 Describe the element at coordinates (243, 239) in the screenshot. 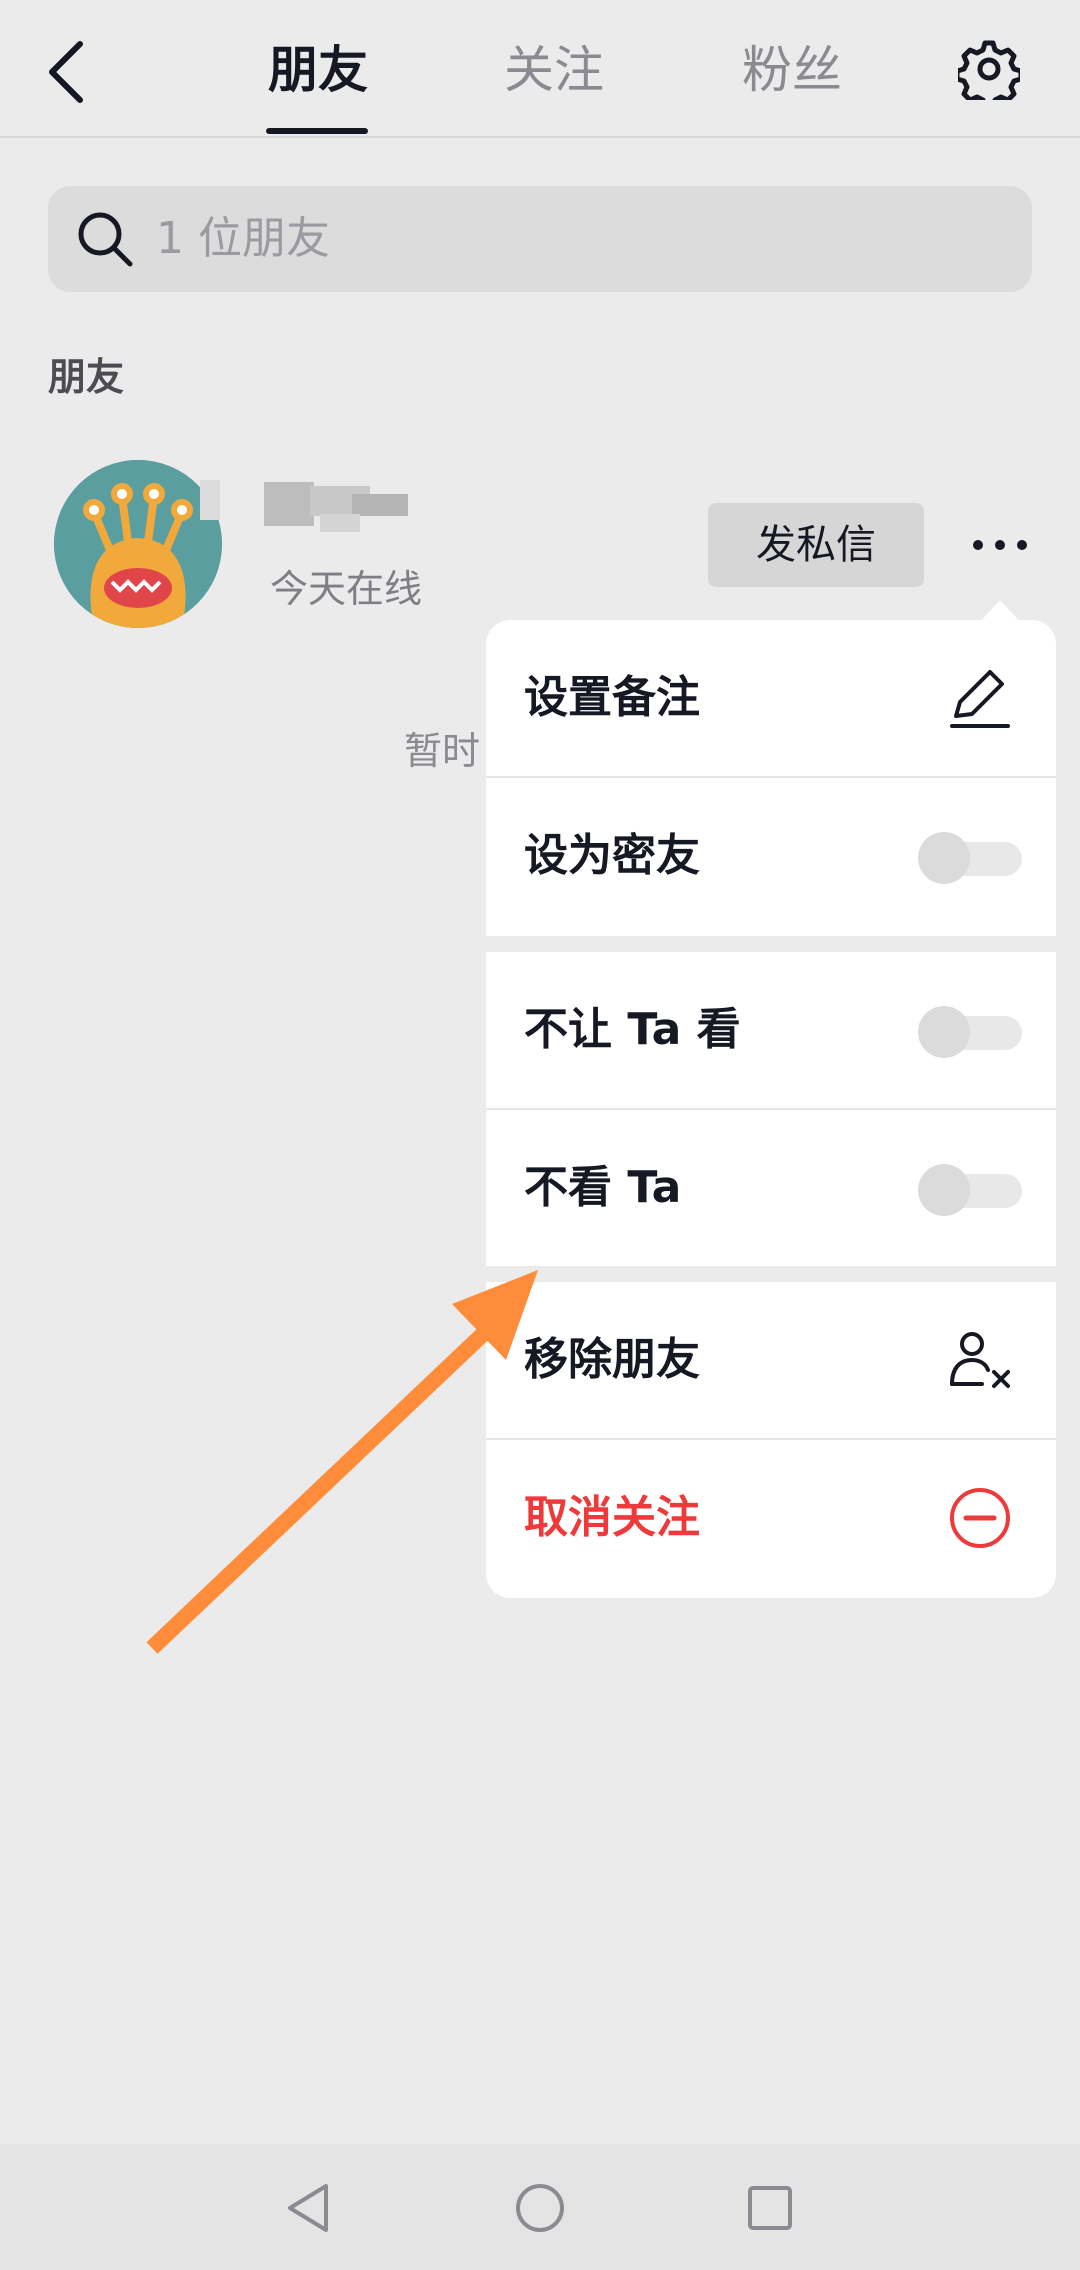

I see `search-input: 1 位朋友` at that location.